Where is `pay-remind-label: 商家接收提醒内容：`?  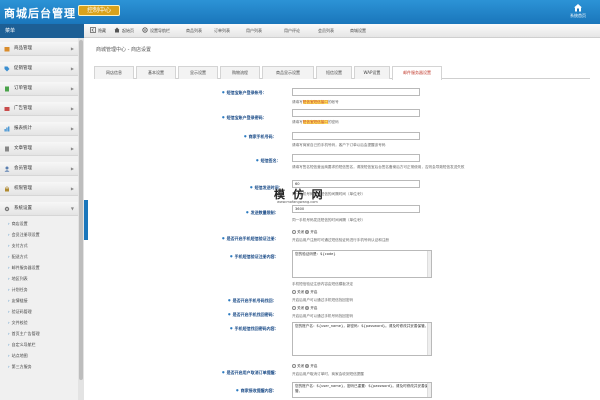
pay-remind-label: 商家接收提醒内容： is located at coordinates (256, 391).